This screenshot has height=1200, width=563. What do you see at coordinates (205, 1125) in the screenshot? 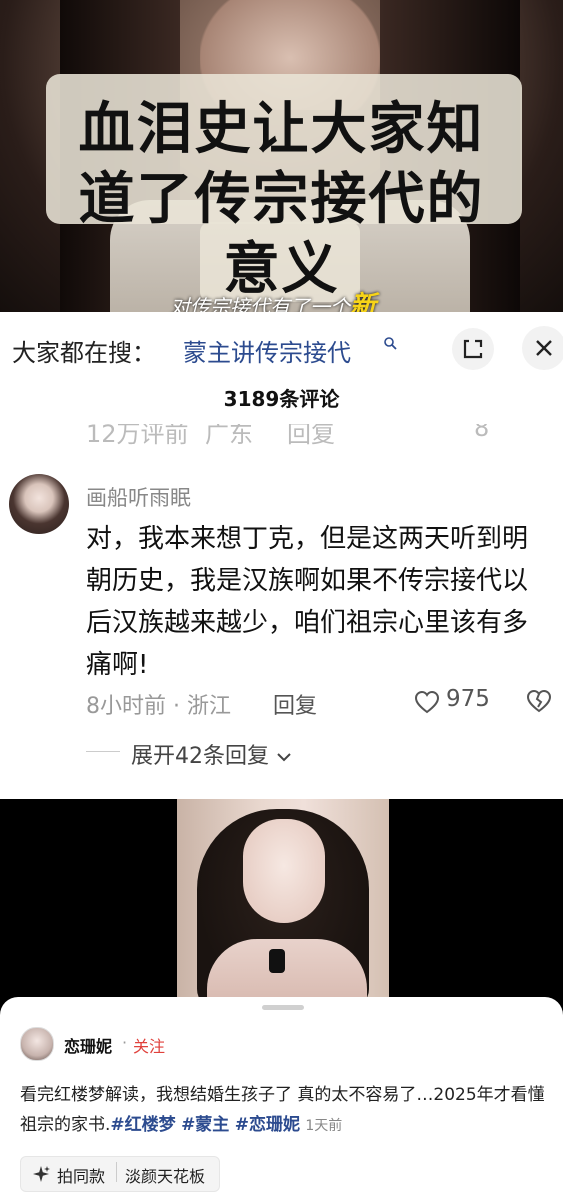
I see `hashtag-link: #蒙主` at bounding box center [205, 1125].